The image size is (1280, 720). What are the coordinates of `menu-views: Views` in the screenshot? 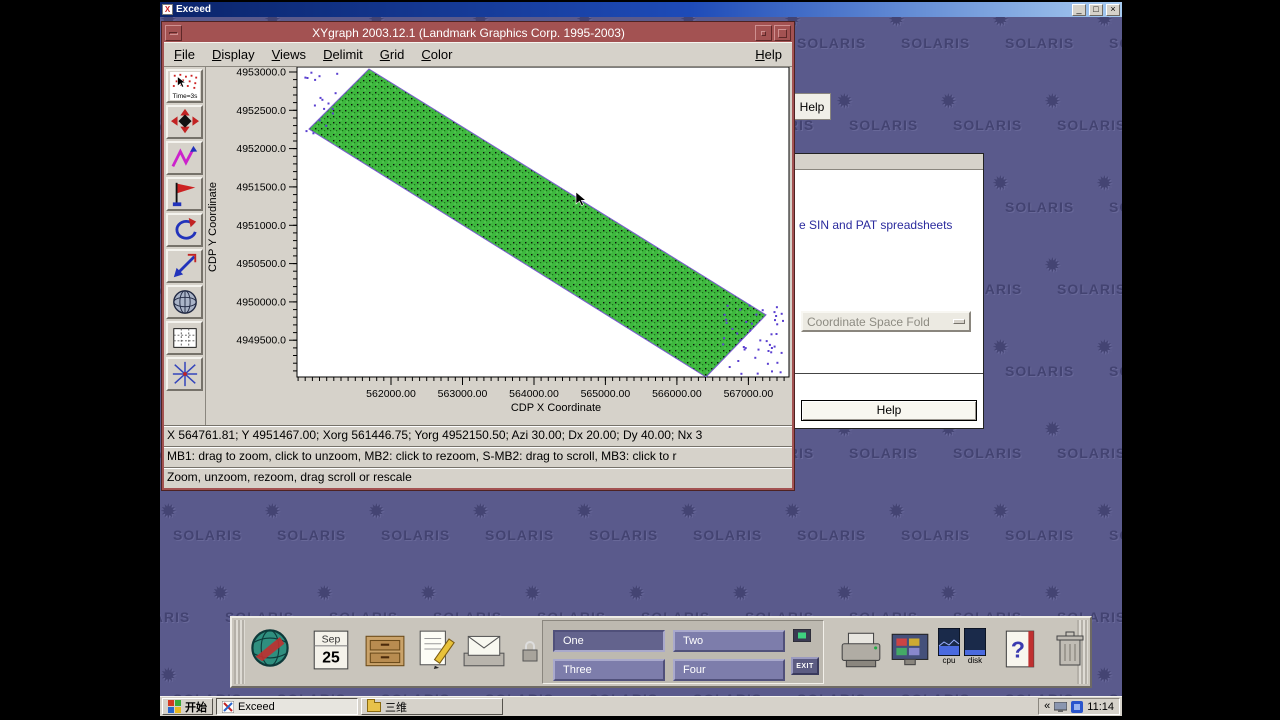 It's located at (289, 54).